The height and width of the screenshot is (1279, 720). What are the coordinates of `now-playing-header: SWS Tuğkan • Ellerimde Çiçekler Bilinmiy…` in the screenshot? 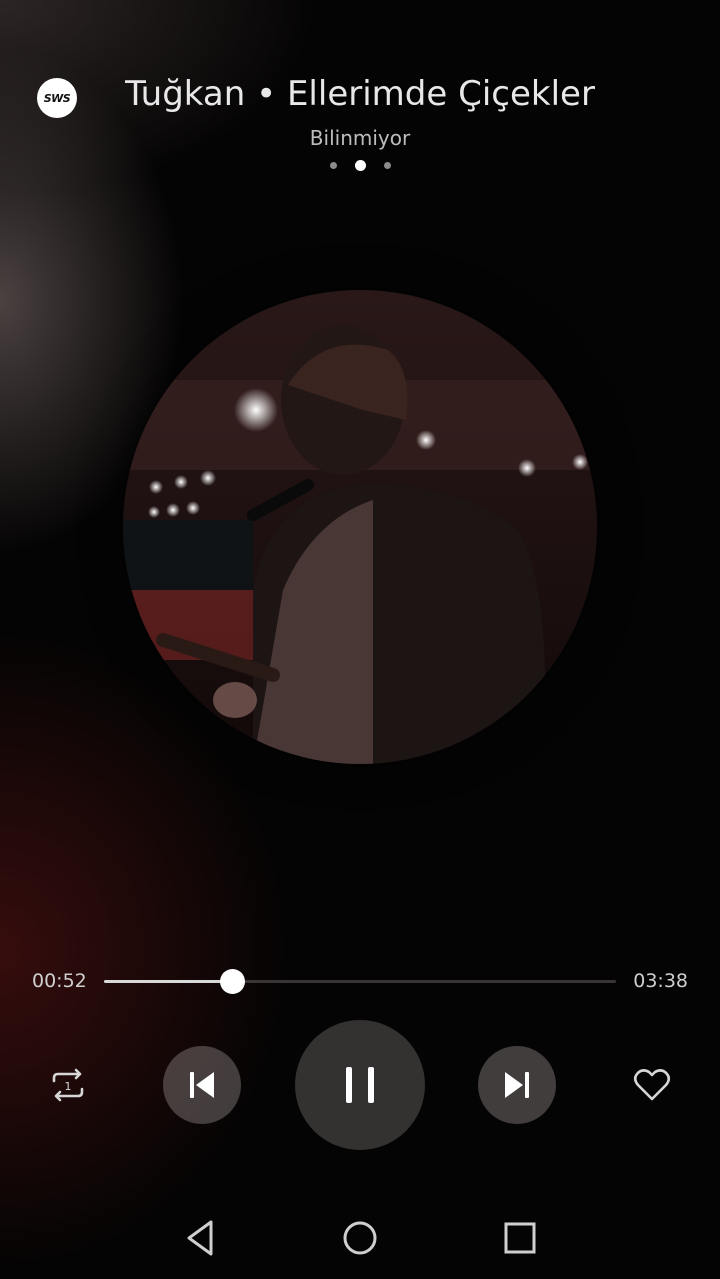 It's located at (360, 120).